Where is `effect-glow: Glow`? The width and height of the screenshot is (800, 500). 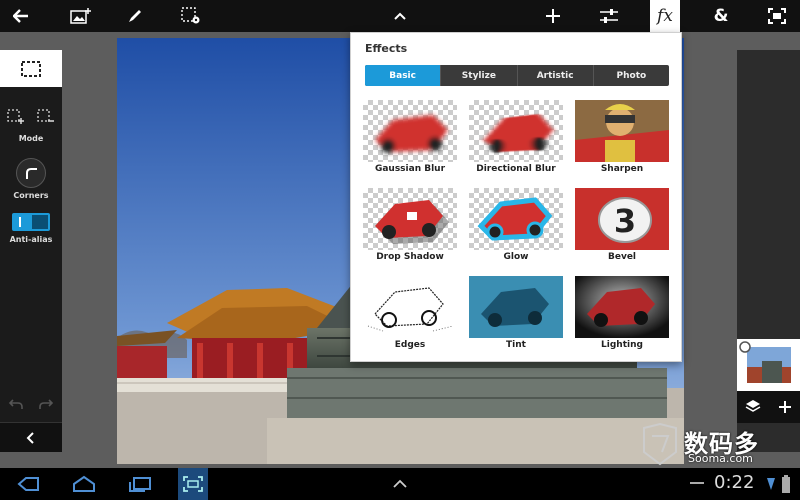
effect-glow: Glow is located at coordinates (516, 228).